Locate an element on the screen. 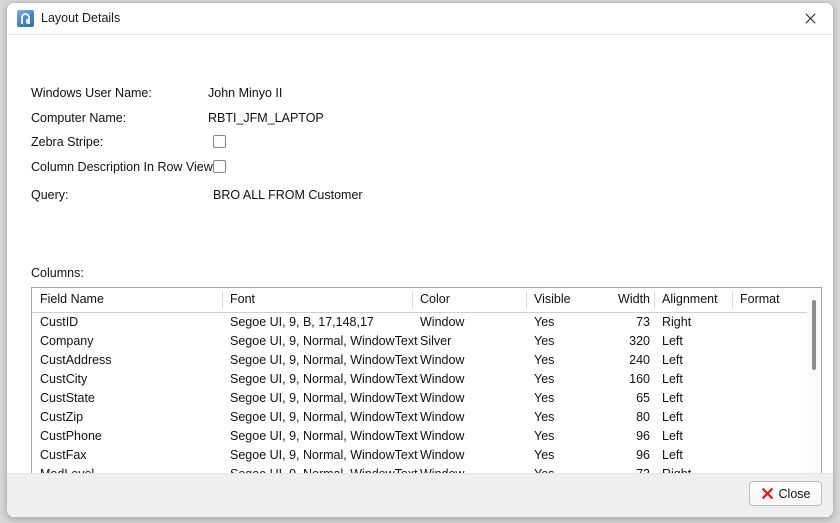 The width and height of the screenshot is (840, 523). cell-field-name: CustZip is located at coordinates (62, 417).